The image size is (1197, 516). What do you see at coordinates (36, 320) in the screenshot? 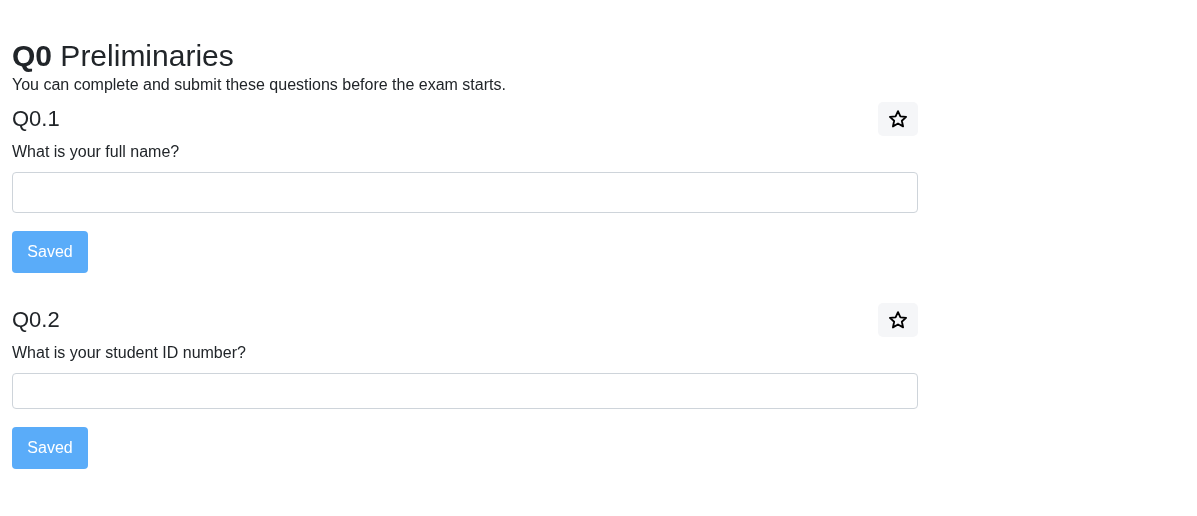
I see `question-number: Q0.2` at bounding box center [36, 320].